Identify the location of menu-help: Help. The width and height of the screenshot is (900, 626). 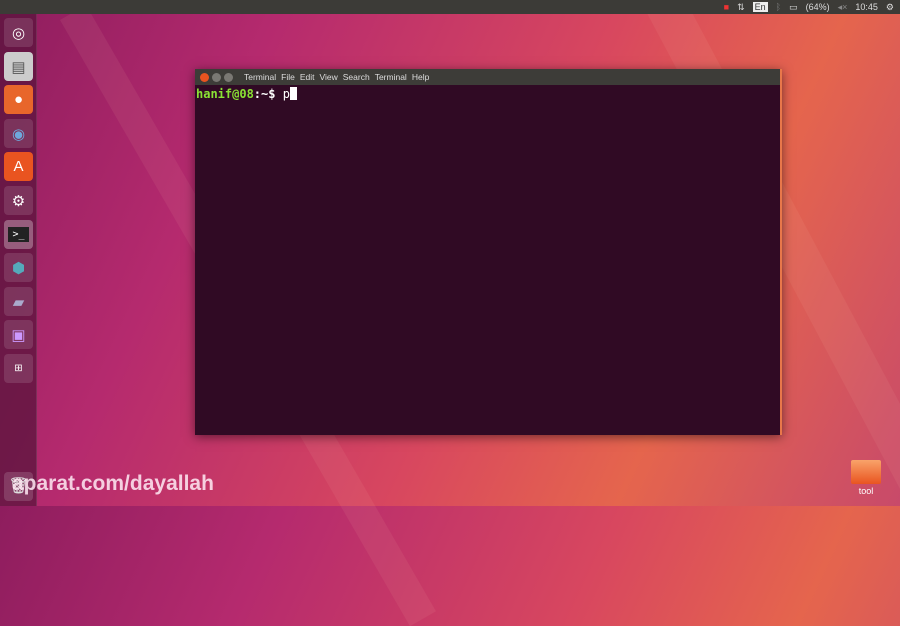
(420, 77).